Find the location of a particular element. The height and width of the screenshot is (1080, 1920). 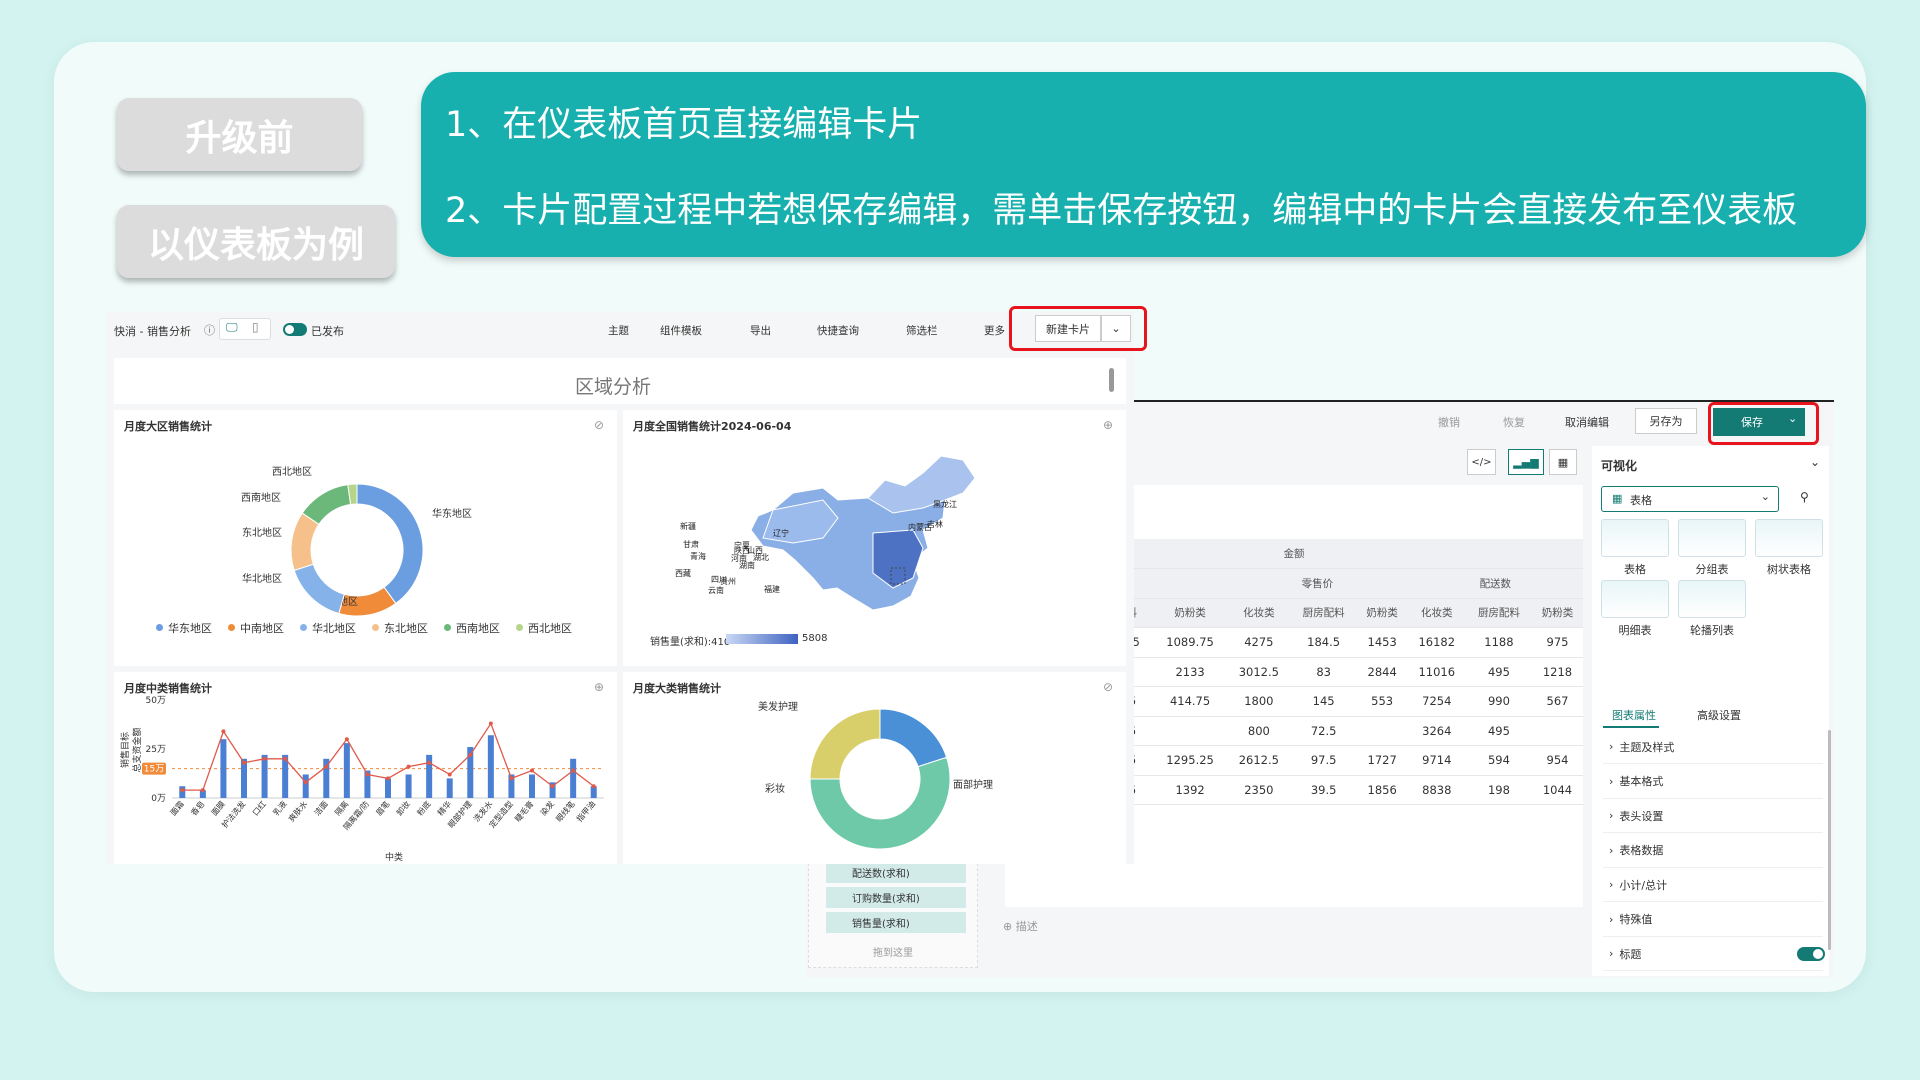

code-icon: </> is located at coordinates (1481, 462).